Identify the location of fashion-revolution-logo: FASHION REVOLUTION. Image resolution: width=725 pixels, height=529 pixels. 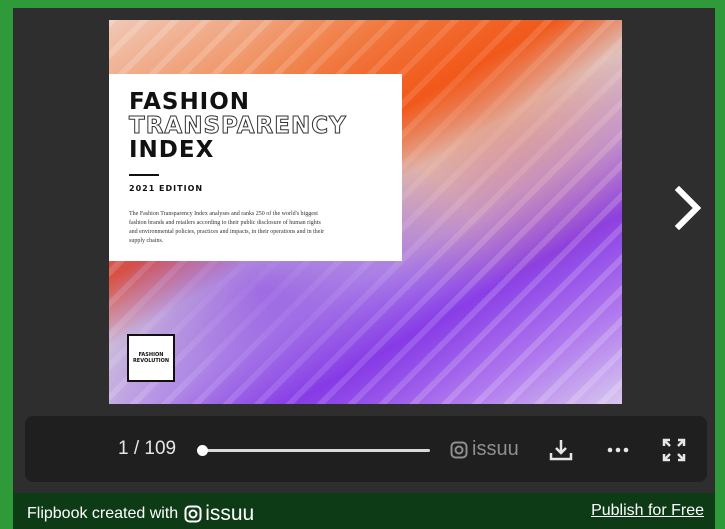
(151, 358).